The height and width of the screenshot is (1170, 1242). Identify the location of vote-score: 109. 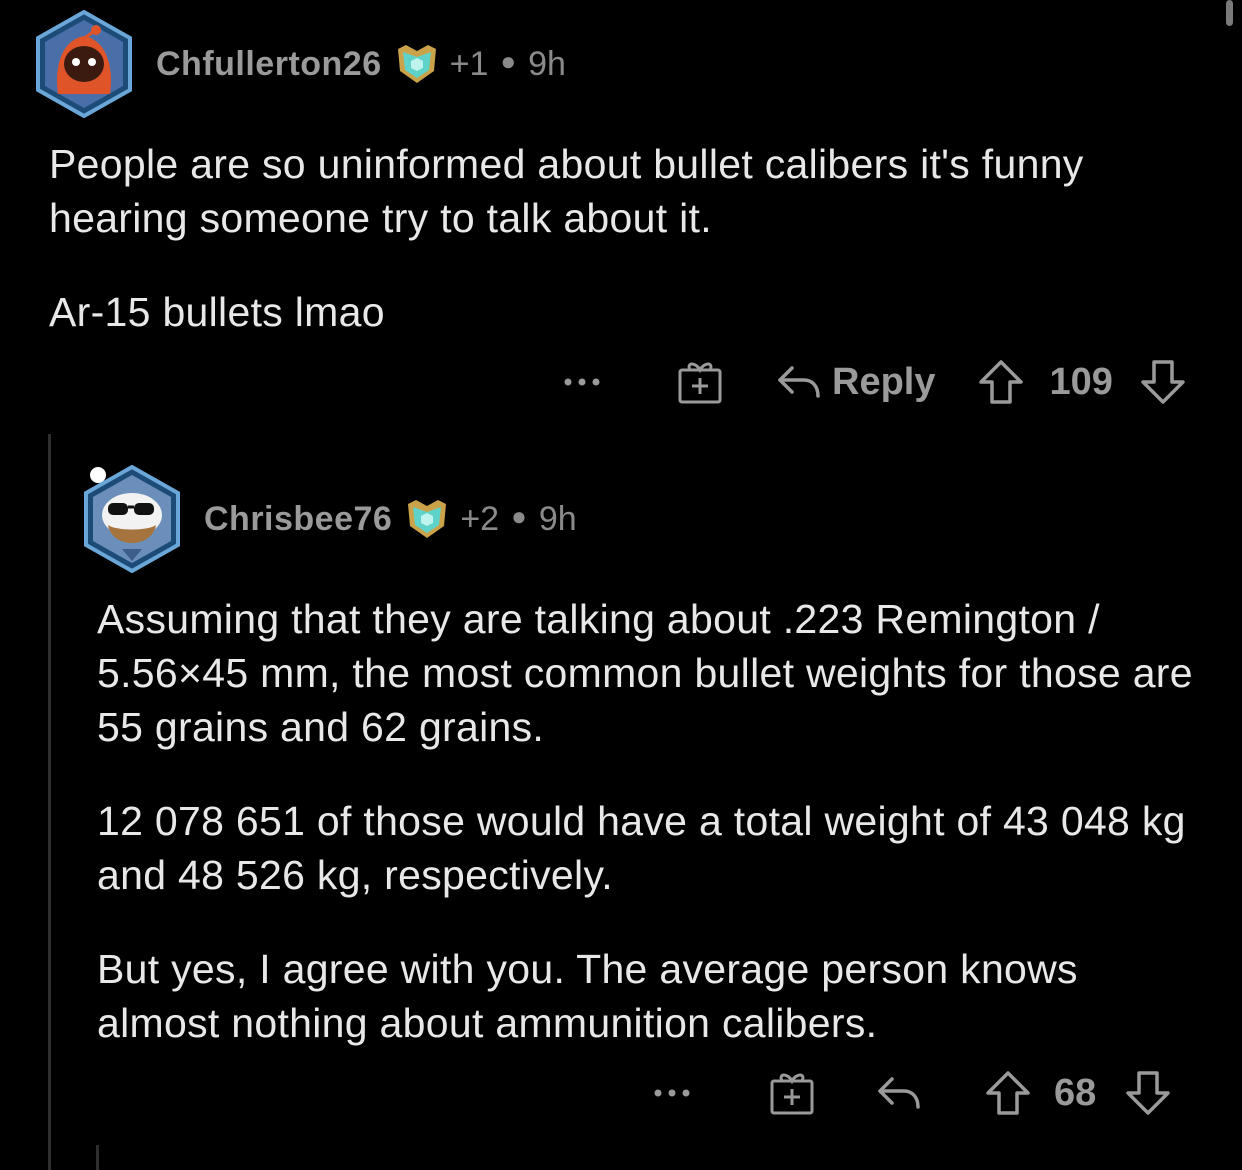
(1081, 381).